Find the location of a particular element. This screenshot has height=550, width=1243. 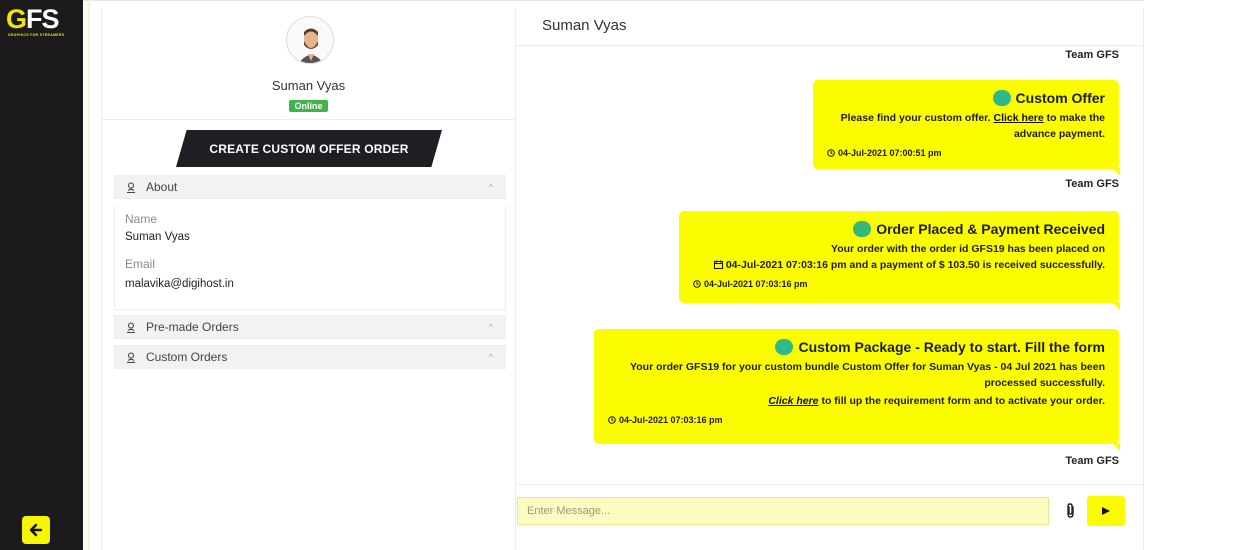

message-time-text: 04-Jul-2021 07:00:51 pm is located at coordinates (890, 153).